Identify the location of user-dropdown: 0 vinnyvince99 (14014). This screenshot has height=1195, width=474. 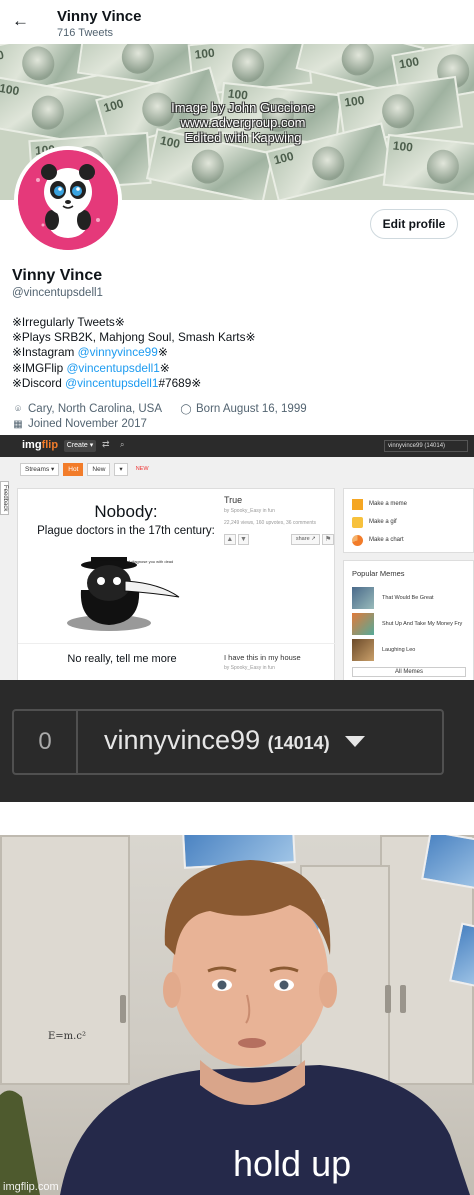
(228, 742).